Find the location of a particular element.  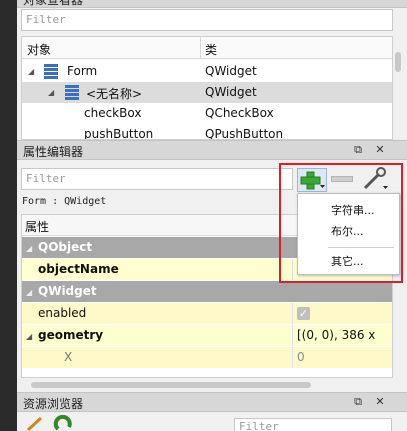

property-name: X is located at coordinates (68, 357).